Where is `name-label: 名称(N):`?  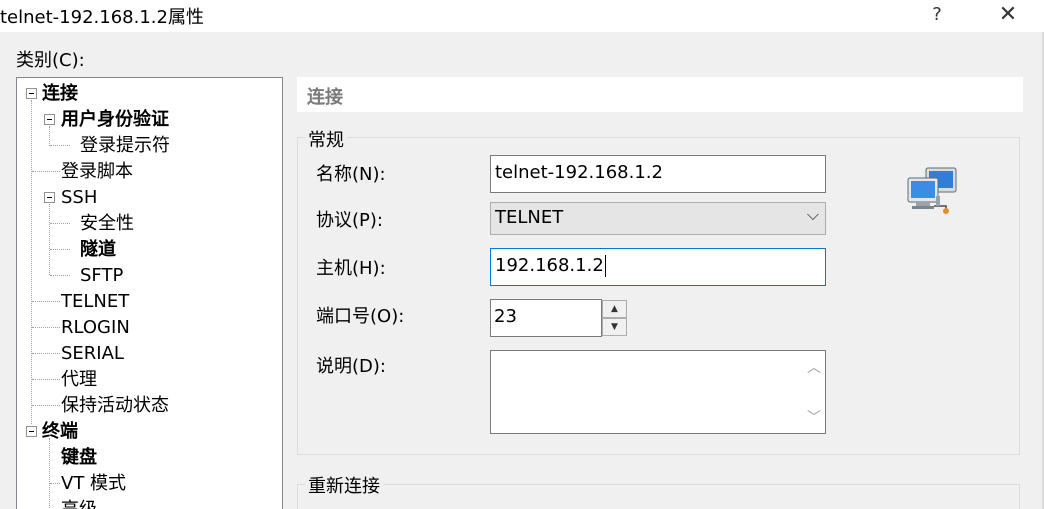 name-label: 名称(N): is located at coordinates (351, 174).